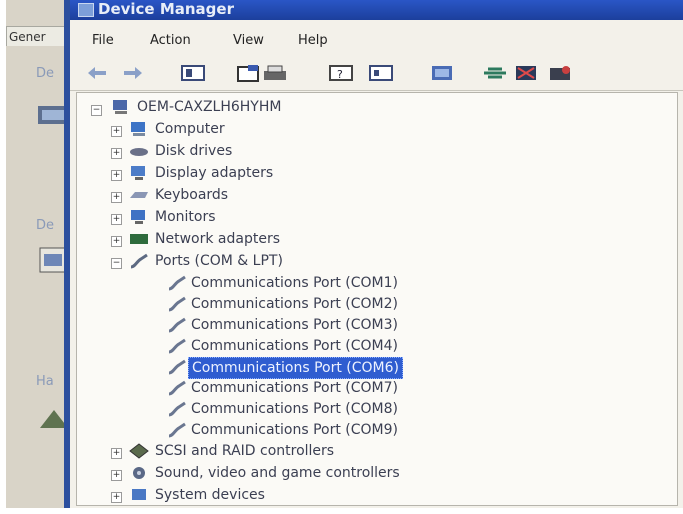 Image resolution: width=683 pixels, height=514 pixels. Describe the element at coordinates (376, 41) in the screenshot. I see `menu-bar: File Action View Help` at that location.